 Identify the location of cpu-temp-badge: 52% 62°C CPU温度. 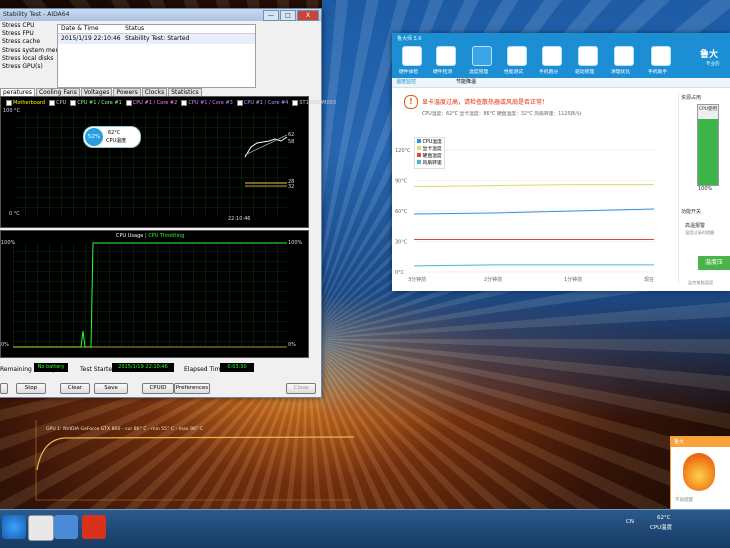
(112, 137).